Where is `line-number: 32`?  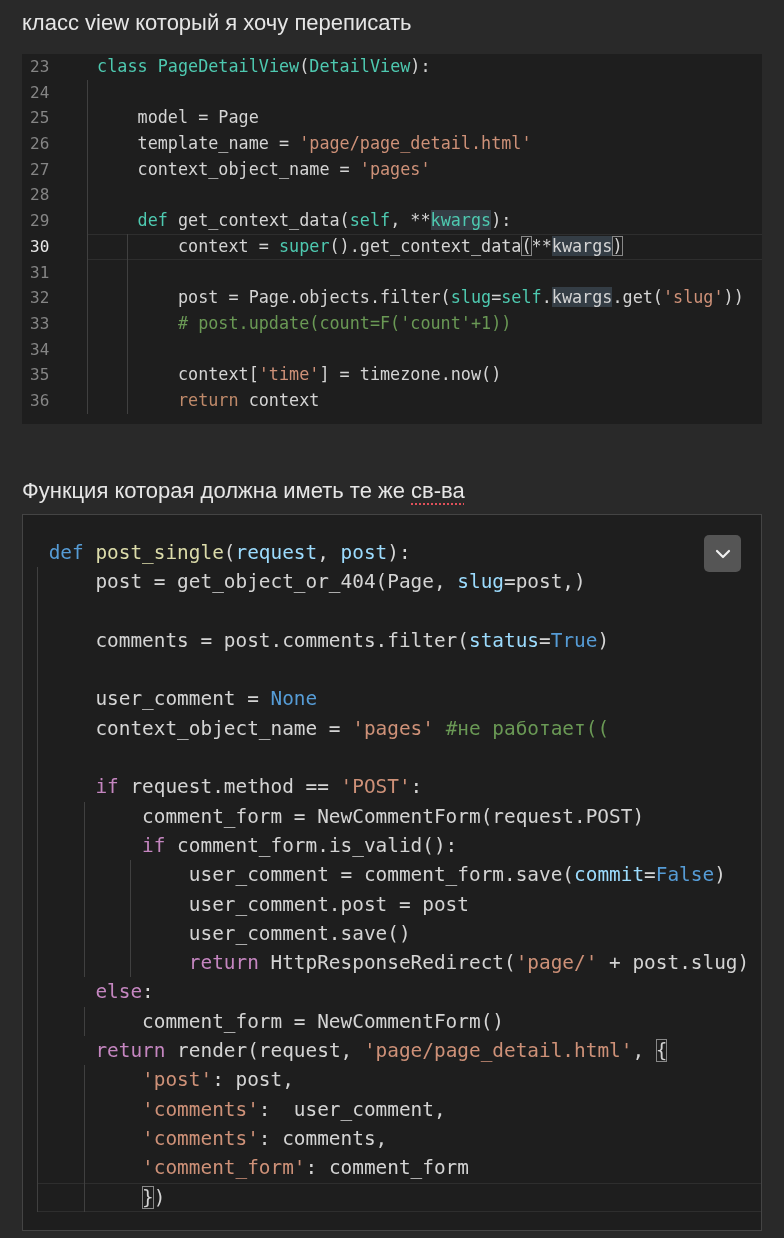 line-number: 32 is located at coordinates (40, 298).